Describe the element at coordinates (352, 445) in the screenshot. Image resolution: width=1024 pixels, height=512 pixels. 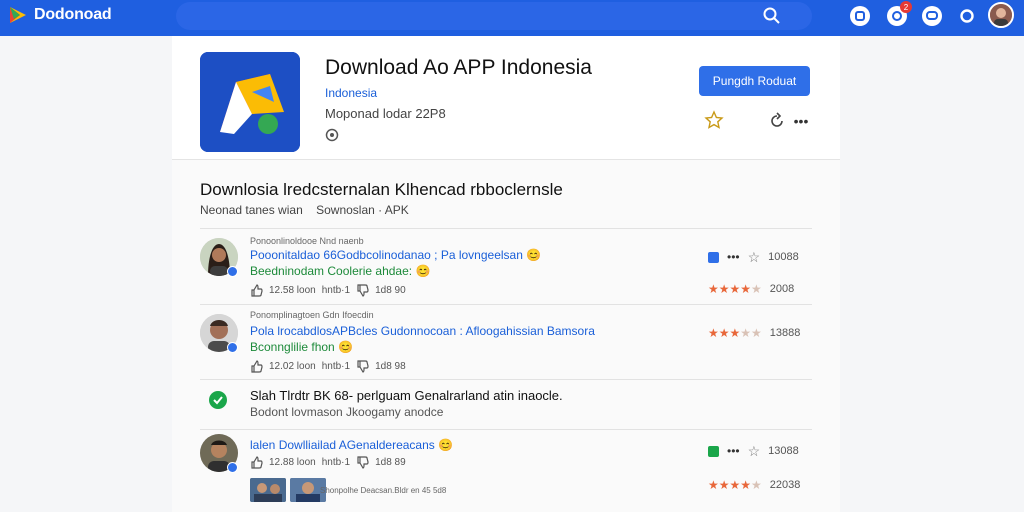
I see `review-text: lalen Dowlliailad AGenaldereacans 😊` at that location.